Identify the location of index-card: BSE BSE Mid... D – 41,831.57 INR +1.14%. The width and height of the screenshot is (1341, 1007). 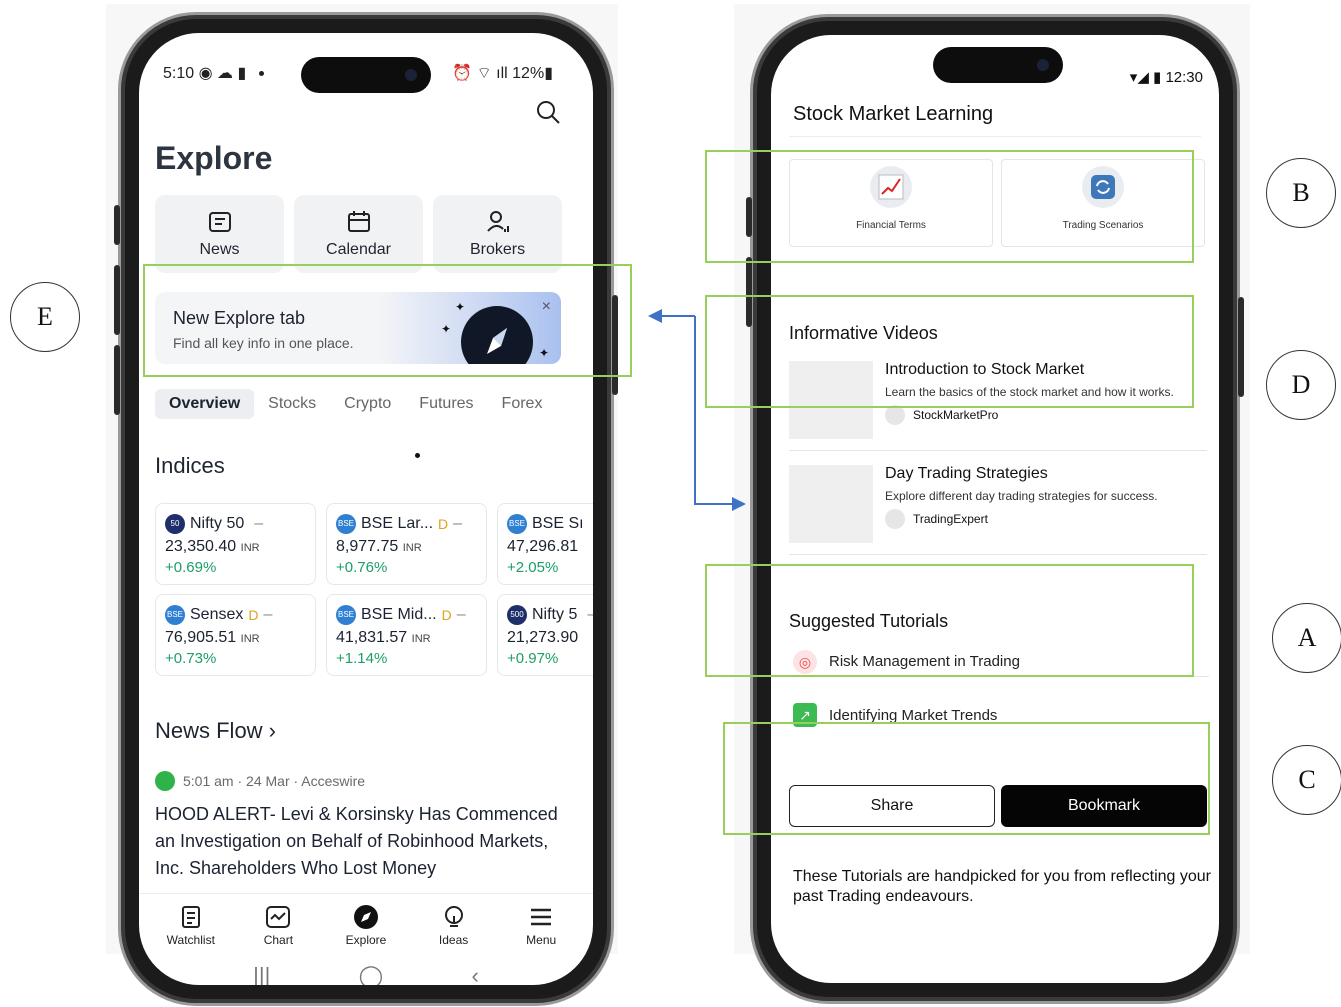
(406, 635).